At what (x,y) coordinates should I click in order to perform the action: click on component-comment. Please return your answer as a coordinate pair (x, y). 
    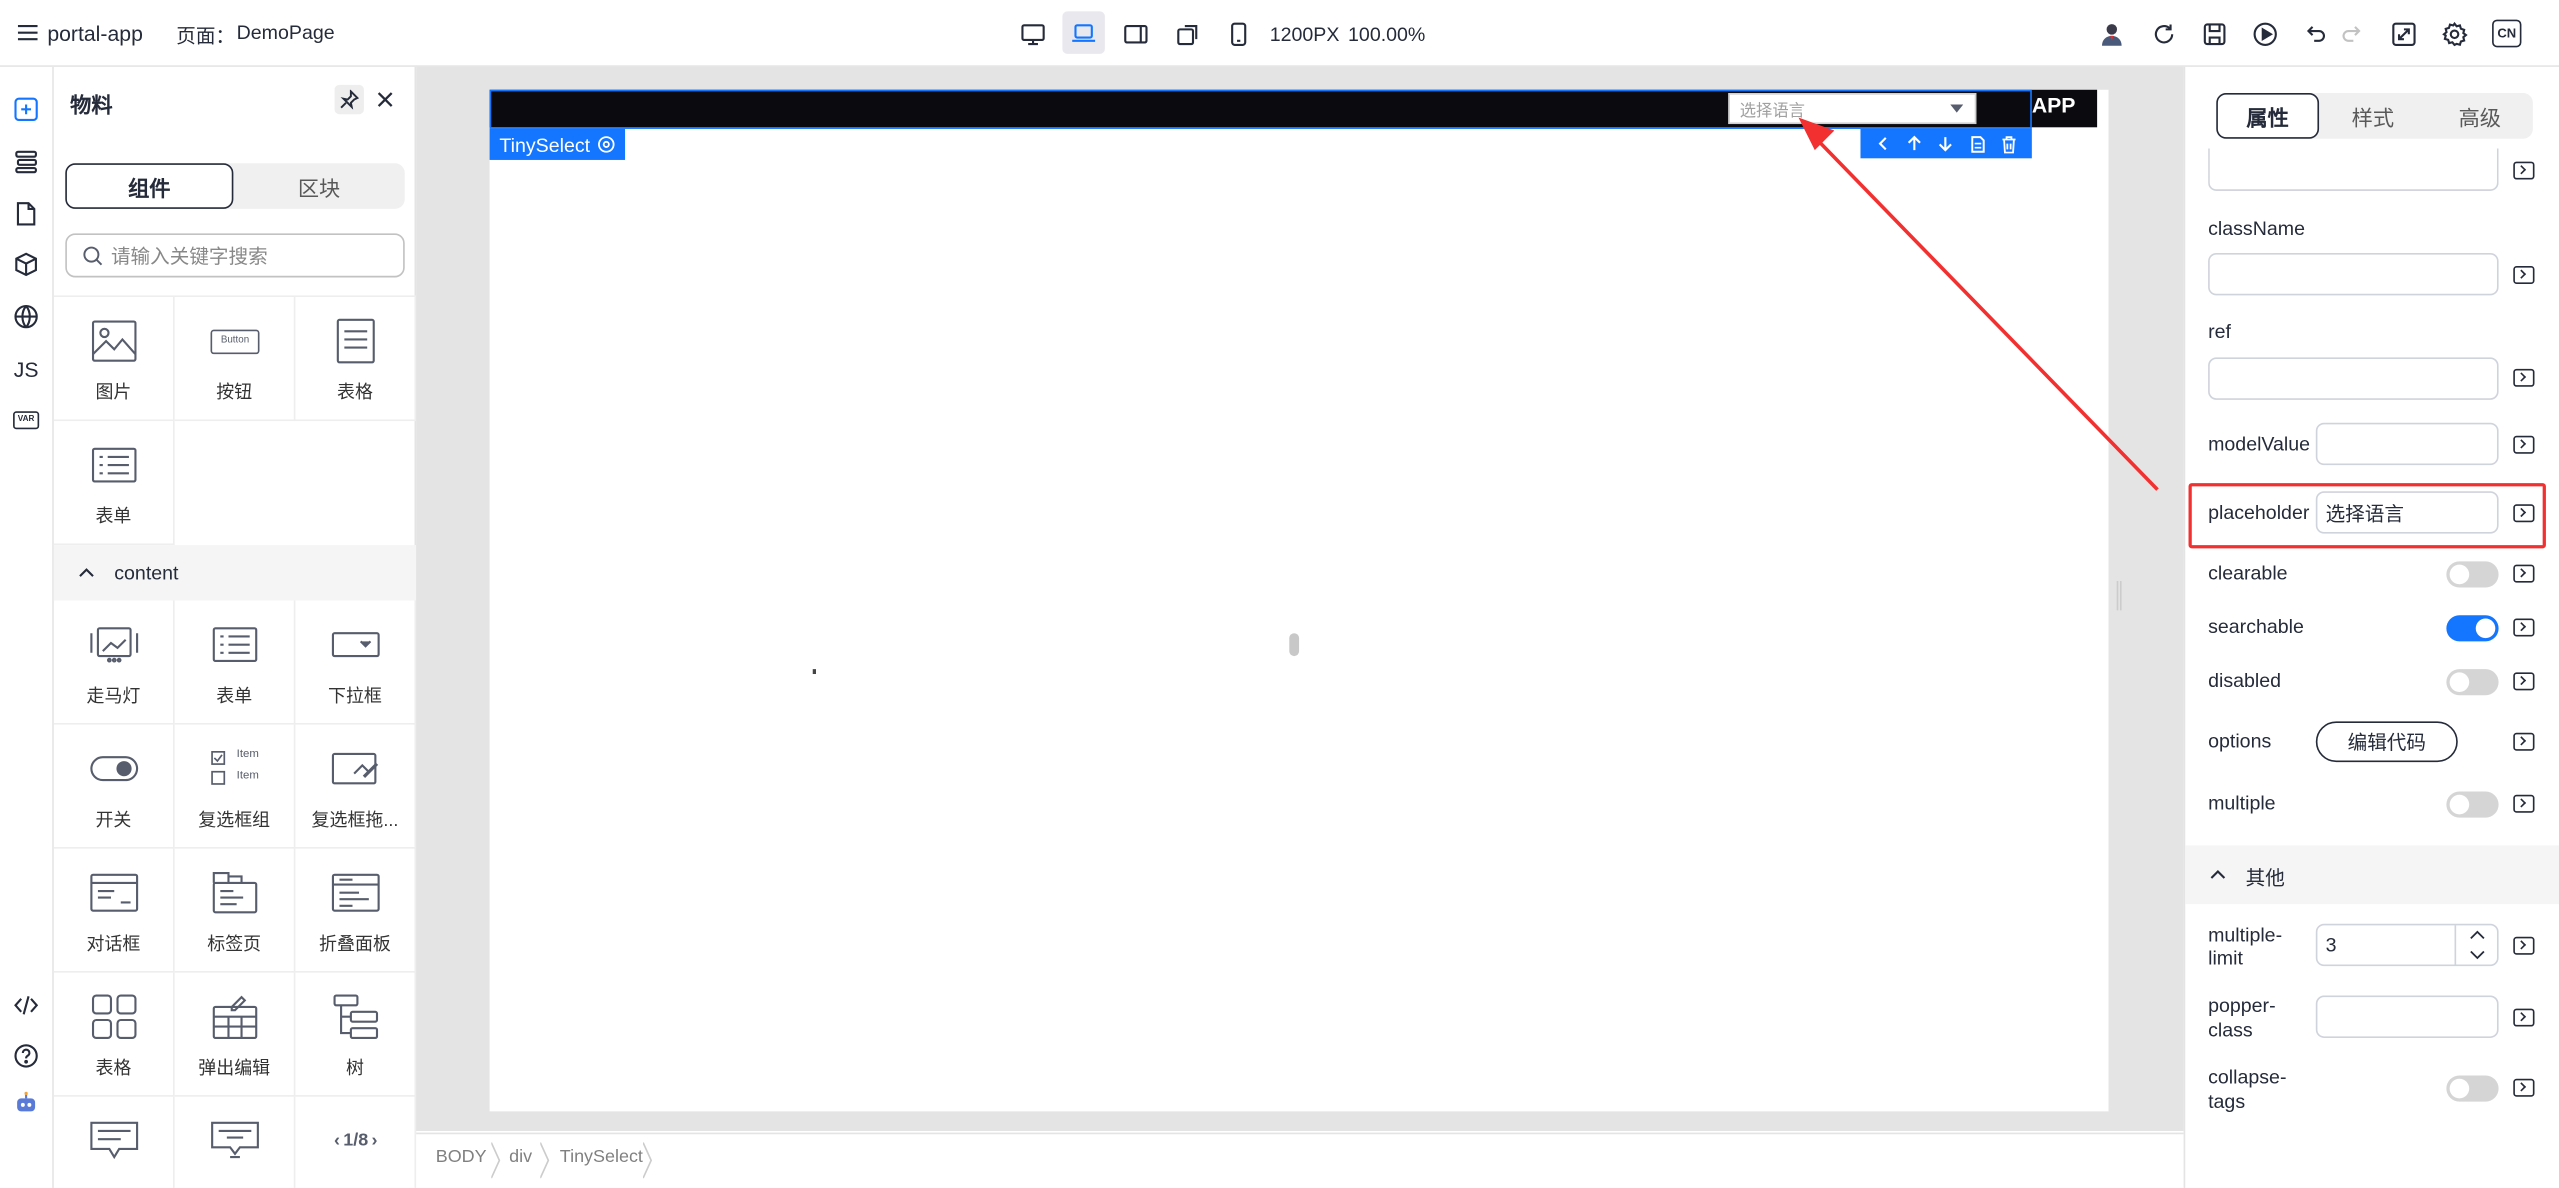
    Looking at the image, I should click on (235, 1142).